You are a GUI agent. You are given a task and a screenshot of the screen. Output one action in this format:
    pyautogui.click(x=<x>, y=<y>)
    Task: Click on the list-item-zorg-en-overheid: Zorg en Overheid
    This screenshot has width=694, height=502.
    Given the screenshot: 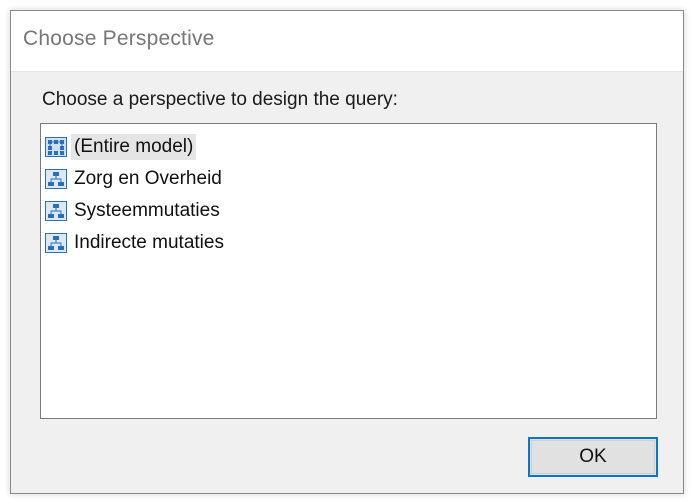 What is the action you would take?
    pyautogui.click(x=349, y=179)
    